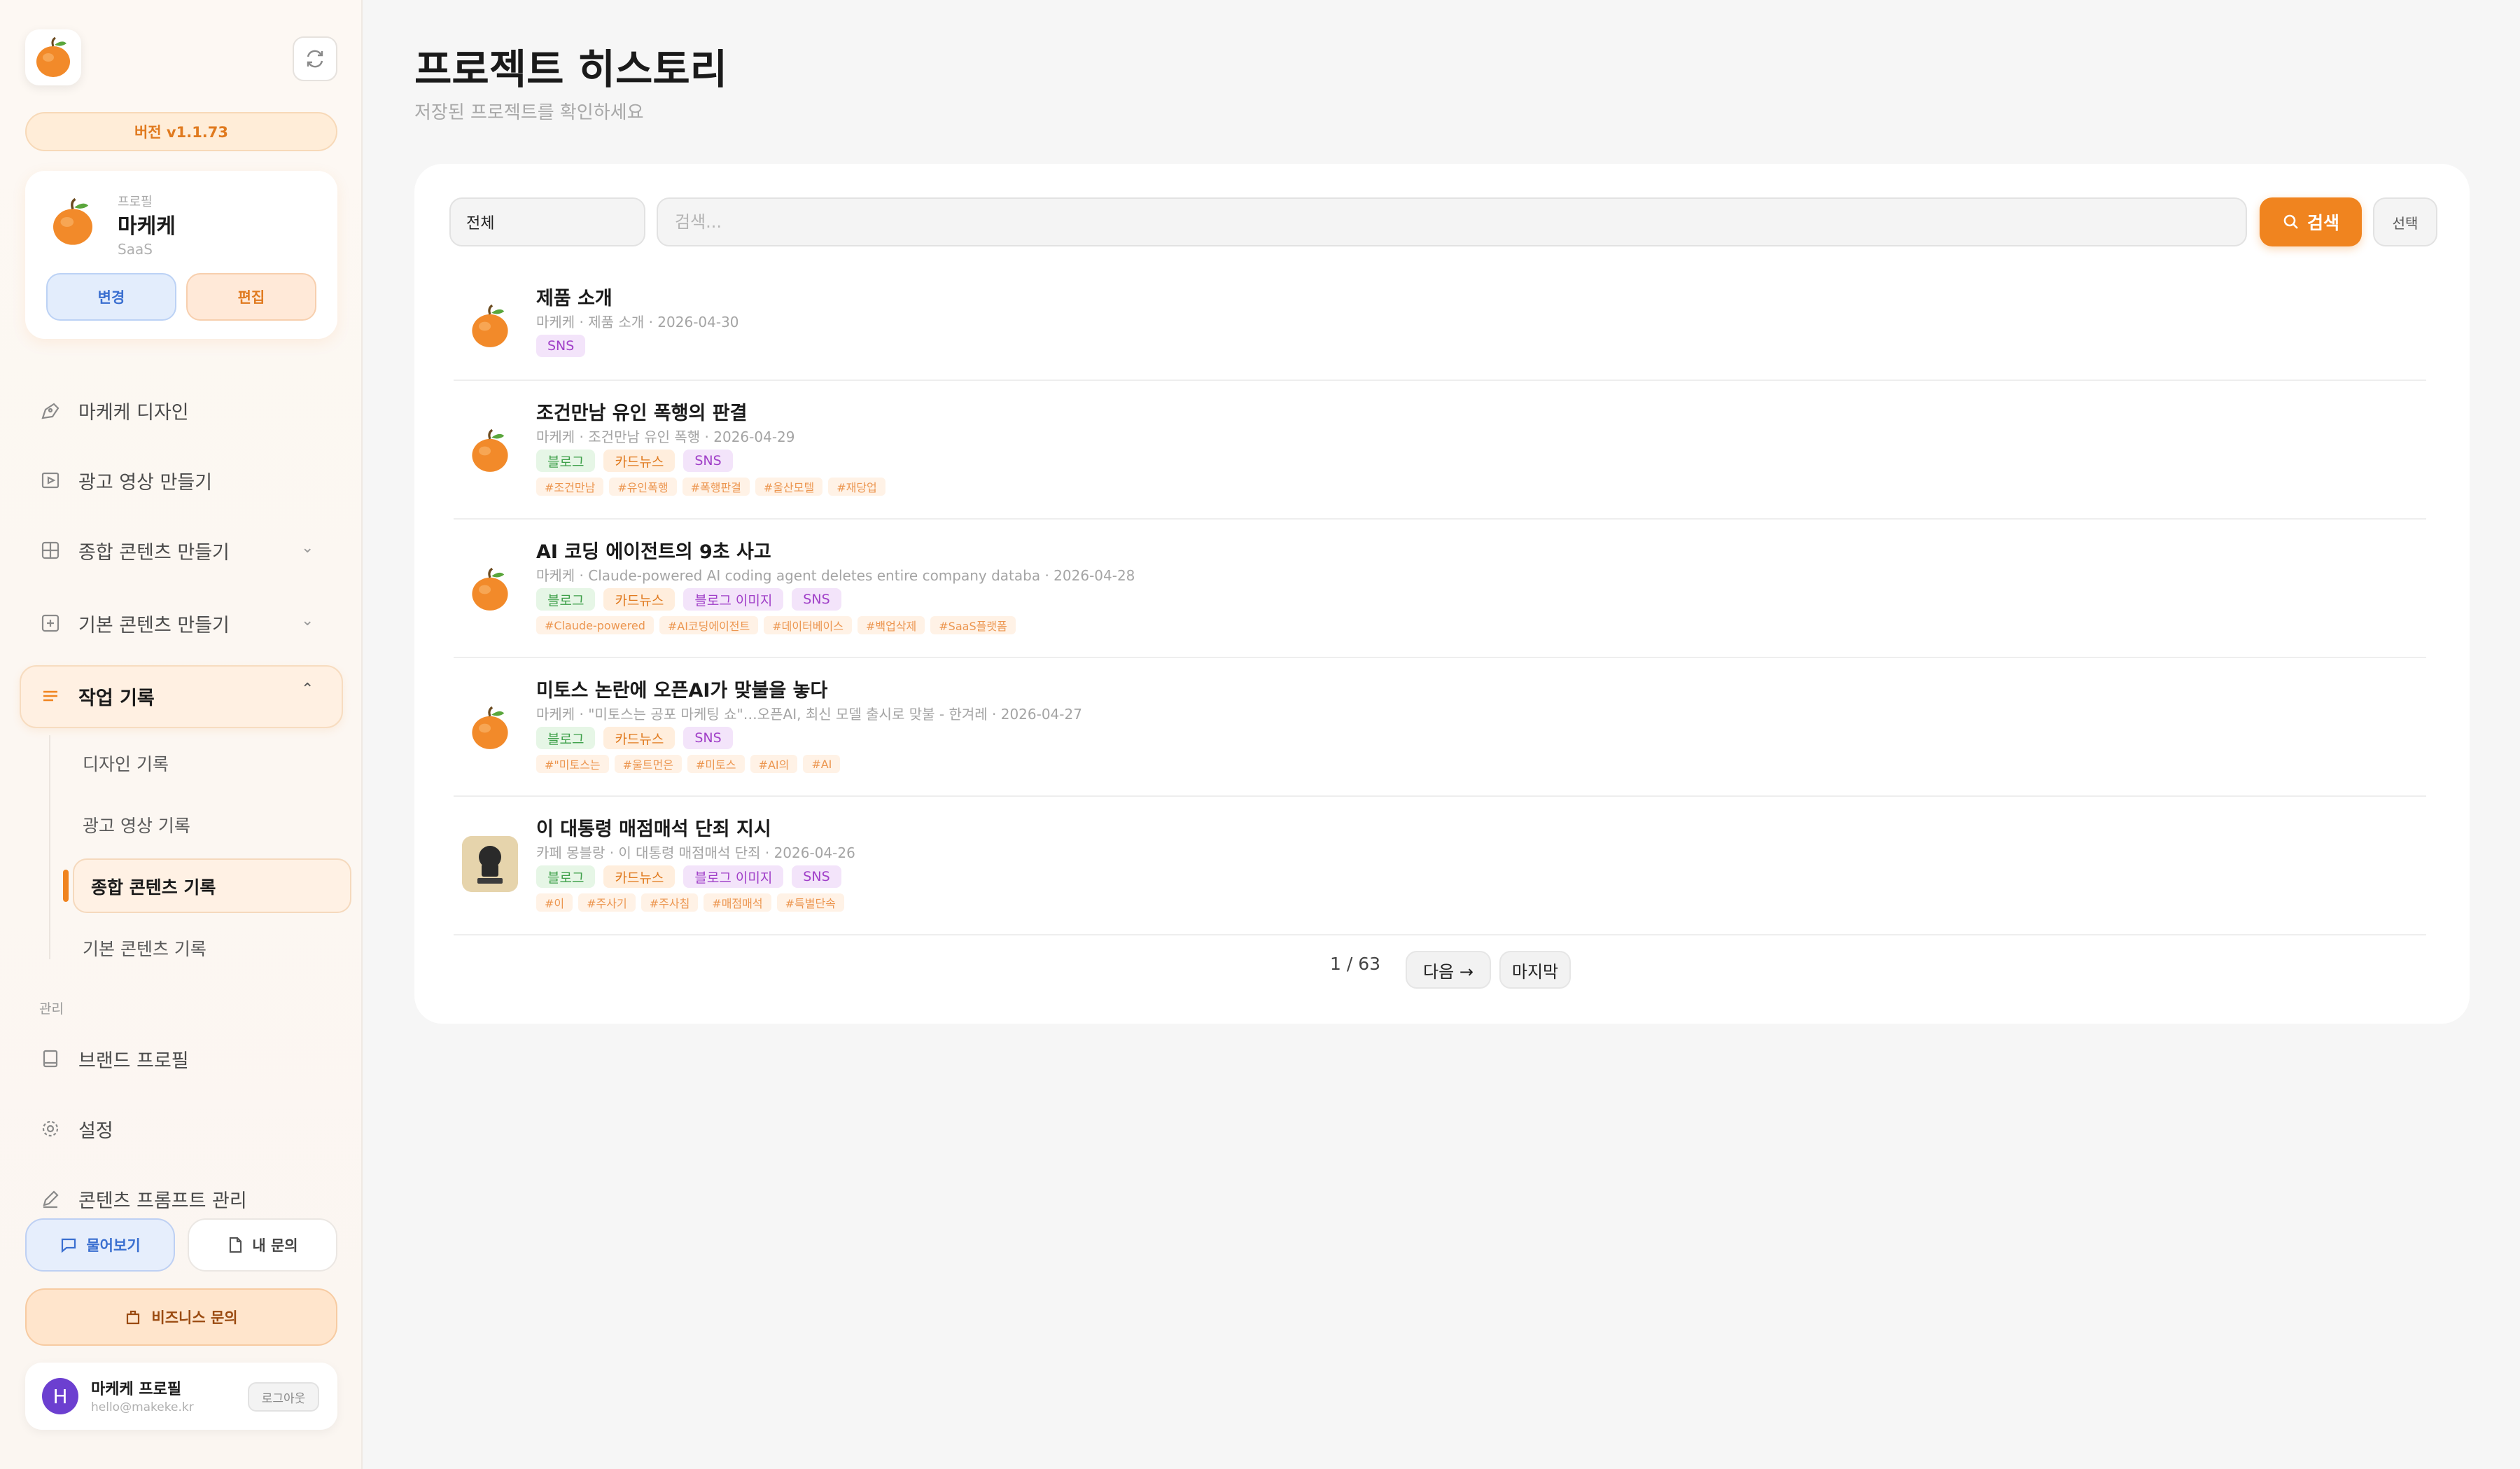  Describe the element at coordinates (134, 550) in the screenshot. I see `nav-combined-content: 종합 콘텐츠 만들기` at that location.